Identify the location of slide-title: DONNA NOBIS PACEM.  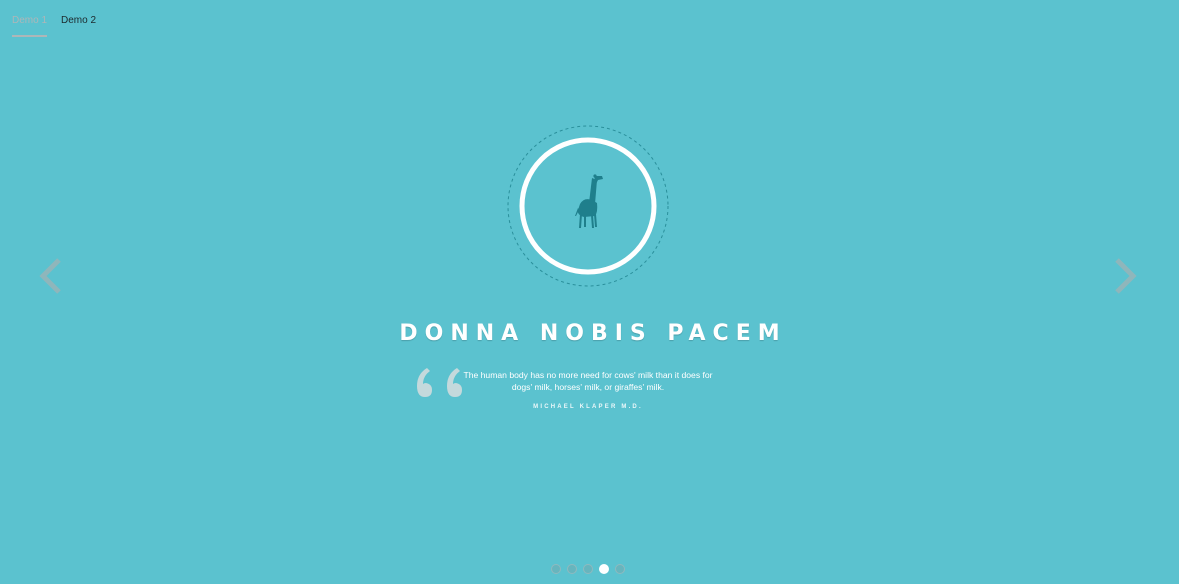
(593, 333).